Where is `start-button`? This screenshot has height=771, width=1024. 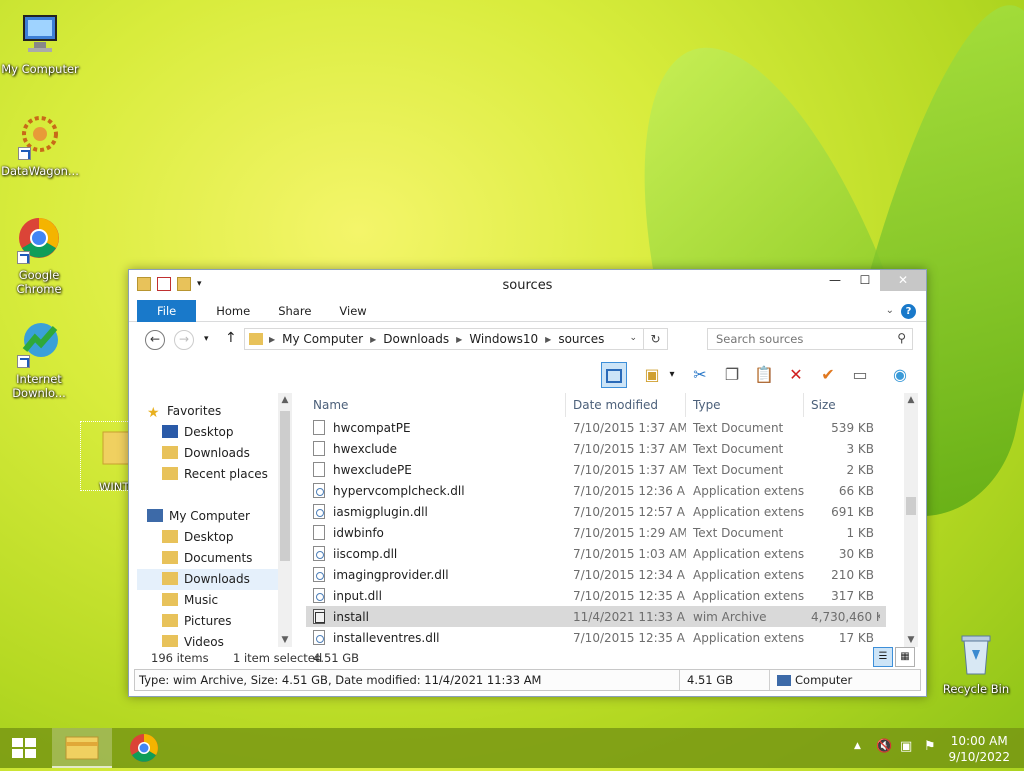 start-button is located at coordinates (24, 748).